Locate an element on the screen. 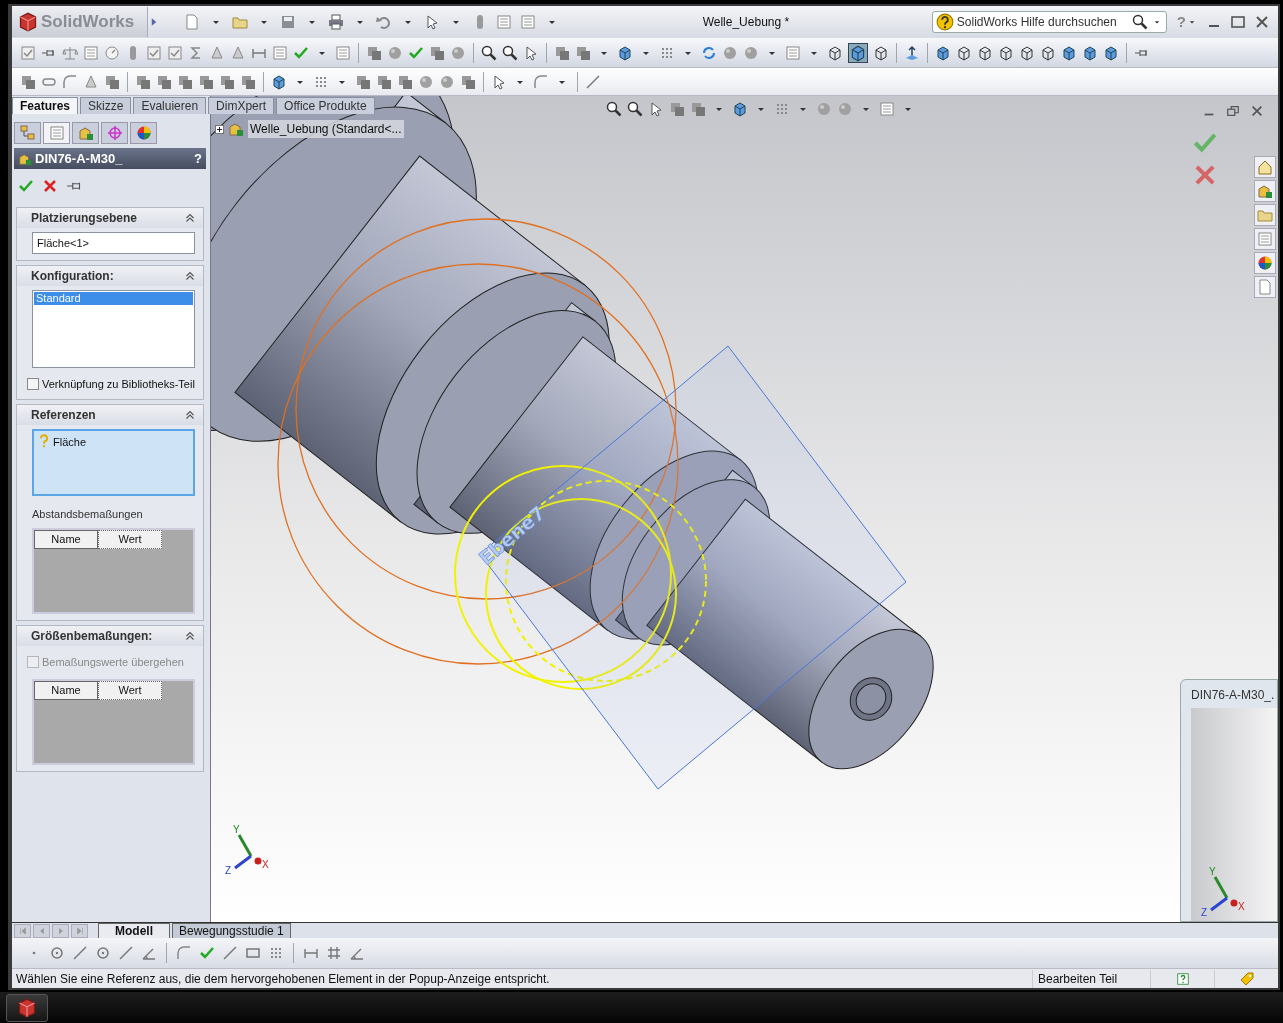  selection-box: Fläche is located at coordinates (113, 462).